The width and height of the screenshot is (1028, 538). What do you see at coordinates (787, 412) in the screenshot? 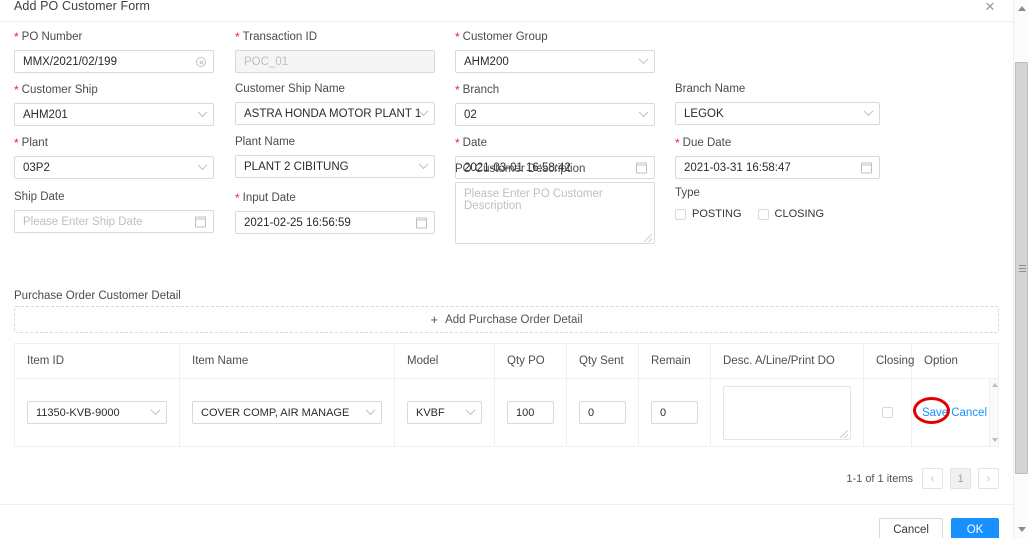
I see `desc-textarea` at bounding box center [787, 412].